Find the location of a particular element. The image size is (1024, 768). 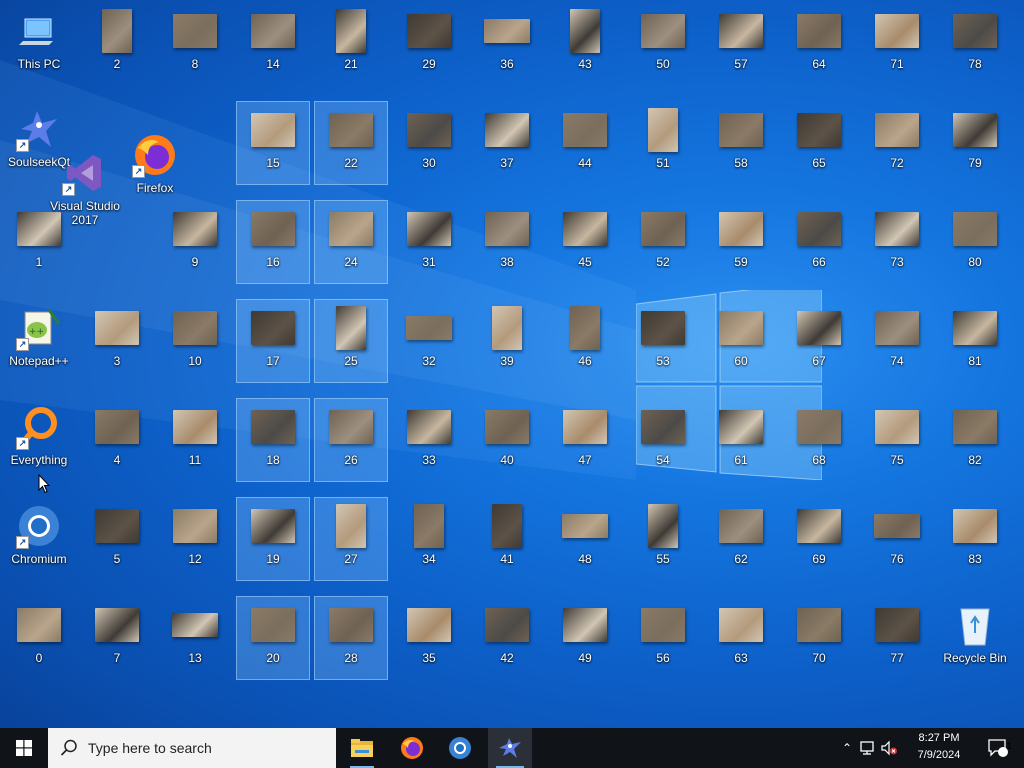

notepad-plus-plus-shortcut: ++ ↗ Notepad++ is located at coordinates (39, 341).